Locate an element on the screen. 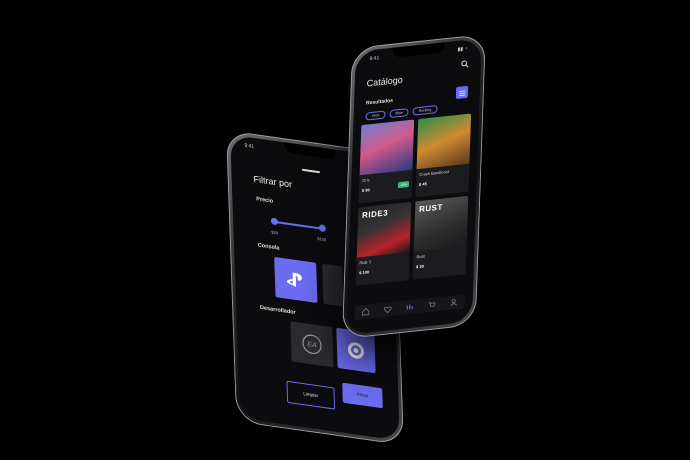 This screenshot has width=690, height=460. sliders-icon is located at coordinates (462, 93).